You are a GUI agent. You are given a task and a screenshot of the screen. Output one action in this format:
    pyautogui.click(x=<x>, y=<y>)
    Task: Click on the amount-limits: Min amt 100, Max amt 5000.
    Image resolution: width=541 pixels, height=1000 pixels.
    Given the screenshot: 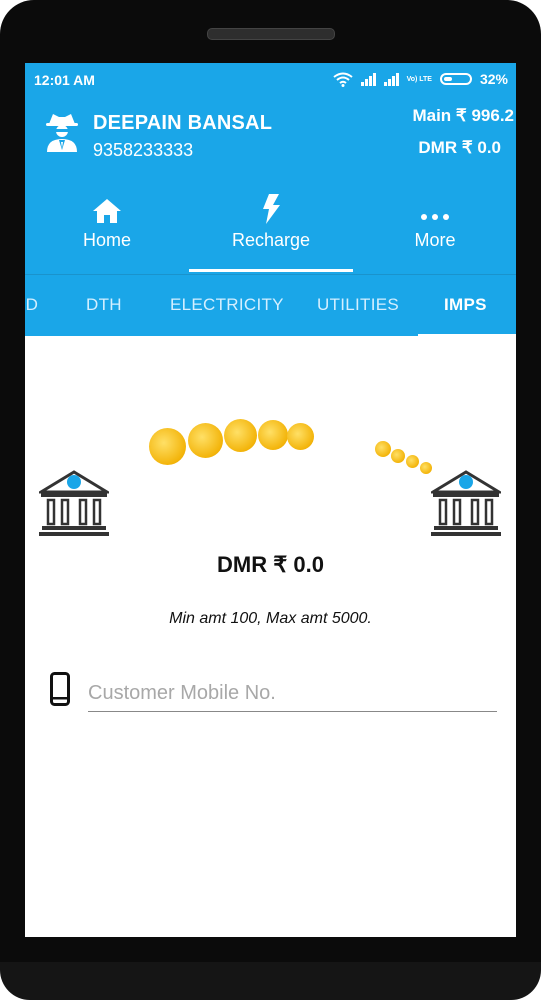 What is the action you would take?
    pyautogui.click(x=270, y=618)
    